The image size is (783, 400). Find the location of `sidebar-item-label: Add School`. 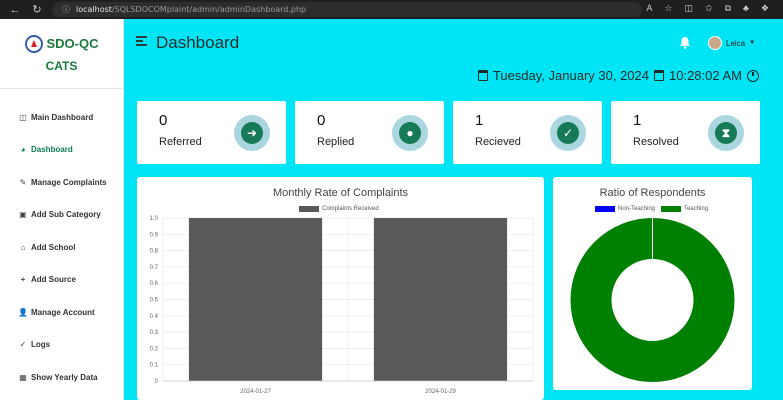

sidebar-item-label: Add School is located at coordinates (53, 247).